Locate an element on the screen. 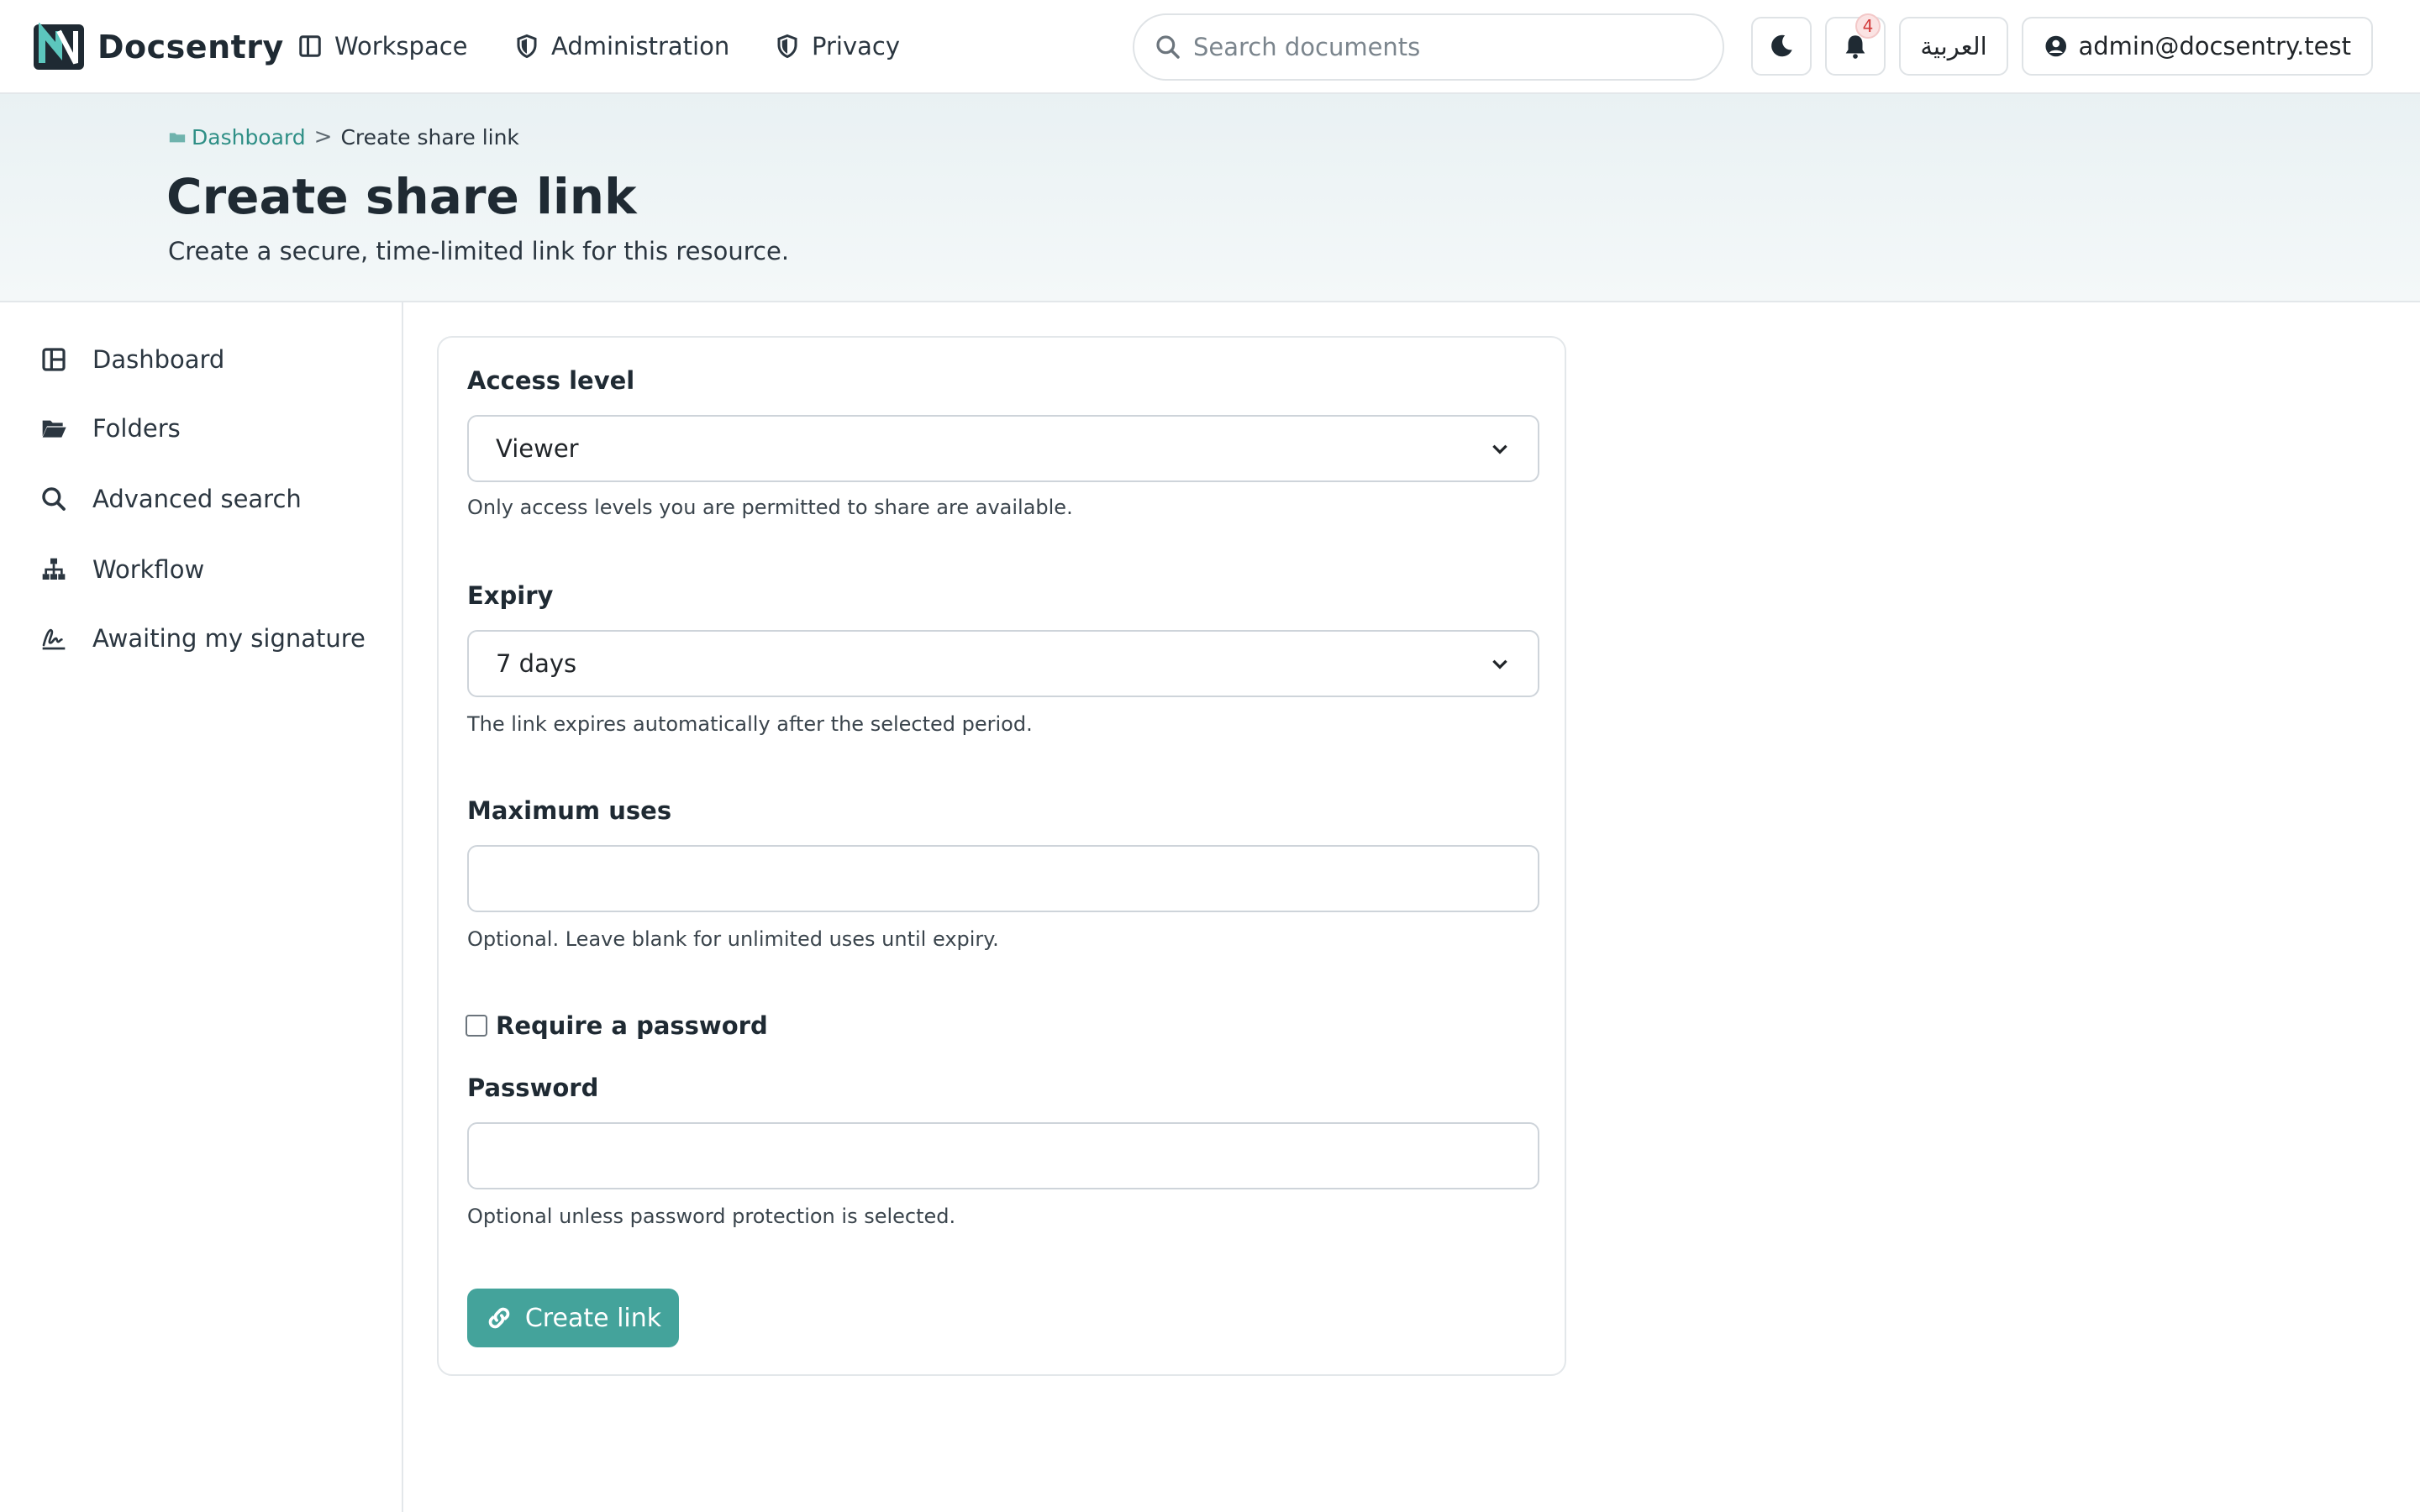 The height and width of the screenshot is (1512, 2420). folder-icon is located at coordinates (177, 138).